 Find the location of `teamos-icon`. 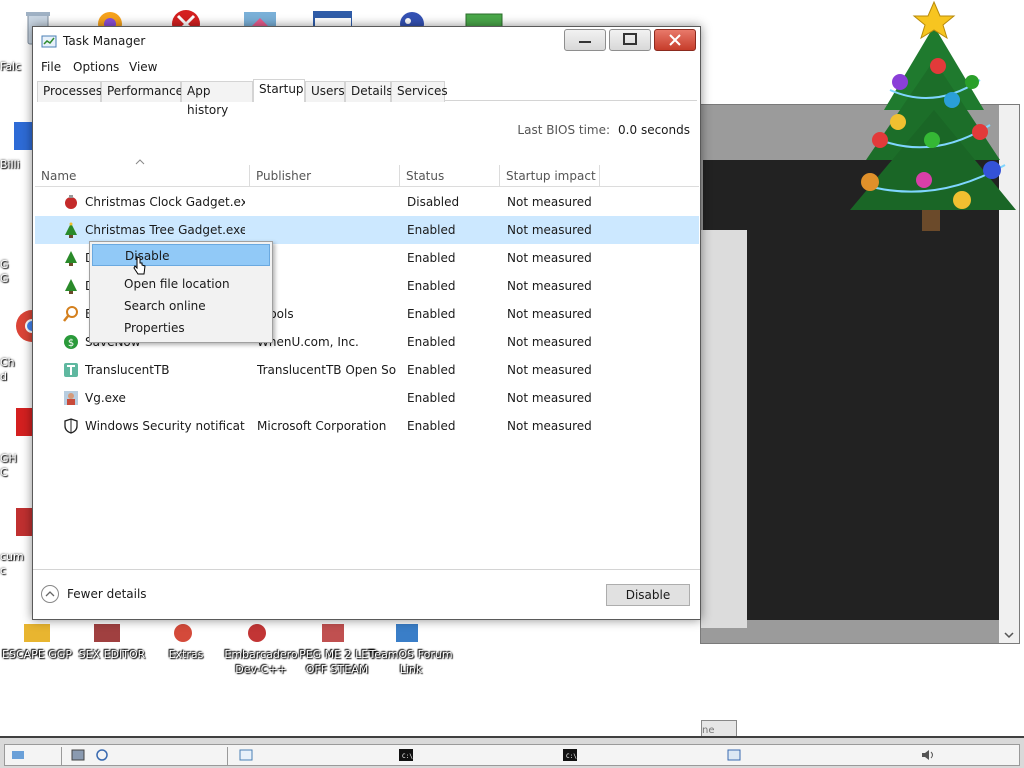

teamos-icon is located at coordinates (407, 633).